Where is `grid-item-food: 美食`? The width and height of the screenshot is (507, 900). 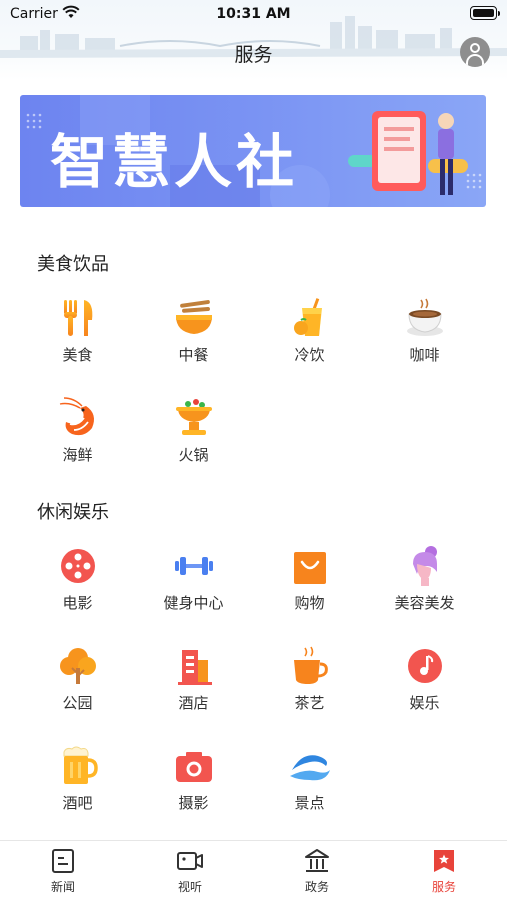 grid-item-food: 美食 is located at coordinates (77, 330).